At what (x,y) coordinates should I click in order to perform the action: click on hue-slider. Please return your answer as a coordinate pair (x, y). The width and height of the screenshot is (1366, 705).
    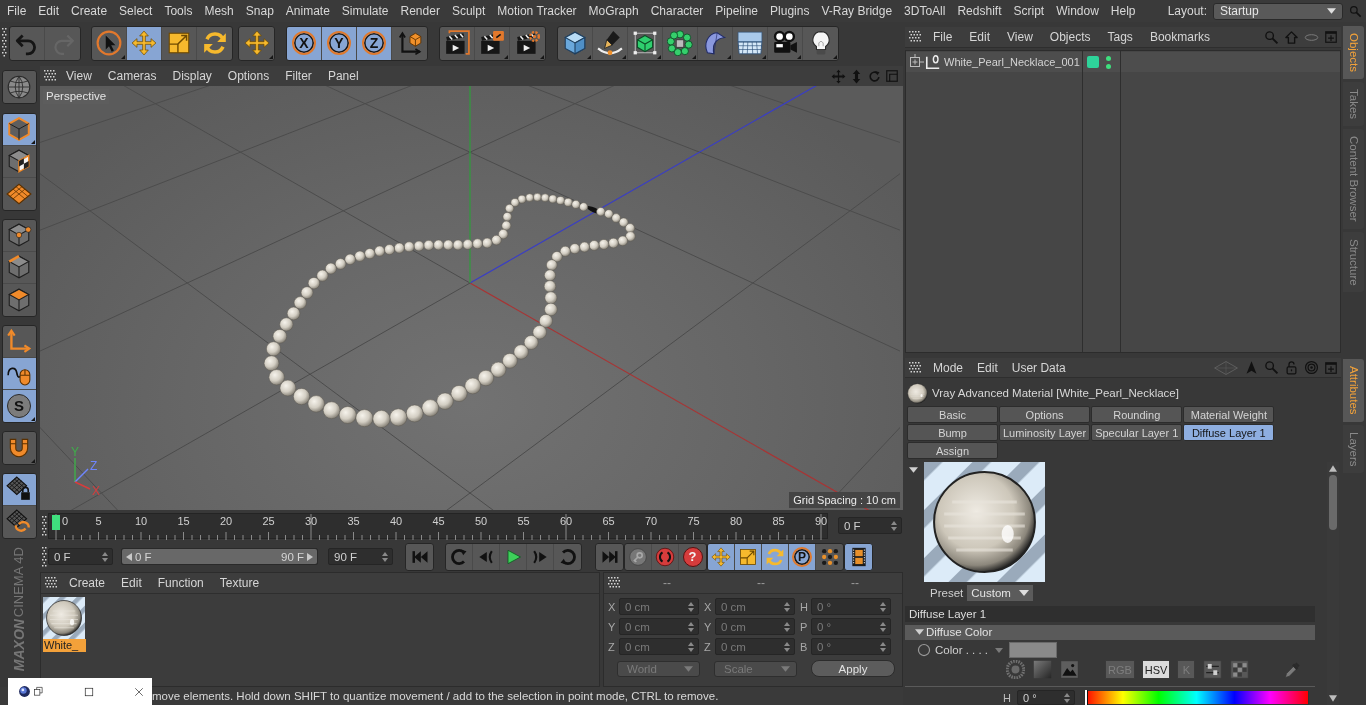
    Looking at the image, I should click on (1196, 697).